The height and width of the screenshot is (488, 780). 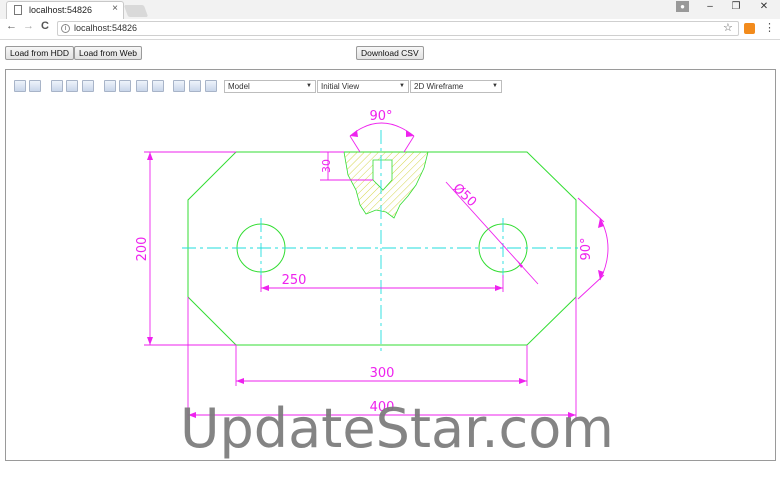 I want to click on dim-angle-top: 90°, so click(x=380, y=116).